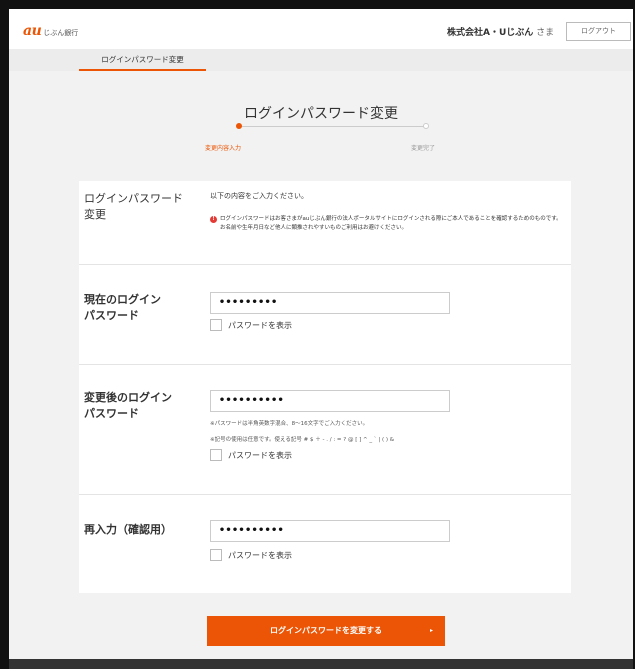  Describe the element at coordinates (289, 424) in the screenshot. I see `password-rule-hint: ※パスワードは半角英数字混合、8〜16文字でご入力ください。` at that location.